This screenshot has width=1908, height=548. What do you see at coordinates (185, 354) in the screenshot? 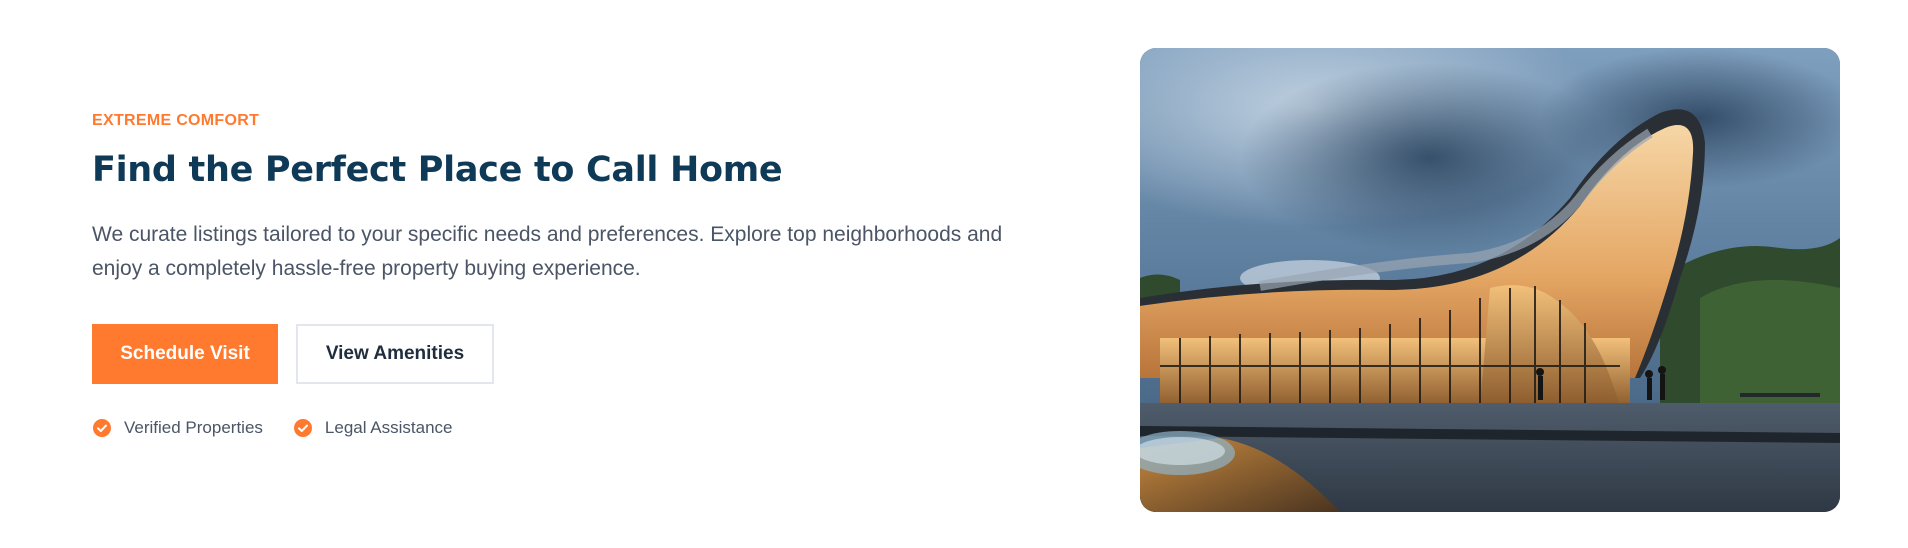
I see `schedule-visit-button: Schedule Visit` at bounding box center [185, 354].